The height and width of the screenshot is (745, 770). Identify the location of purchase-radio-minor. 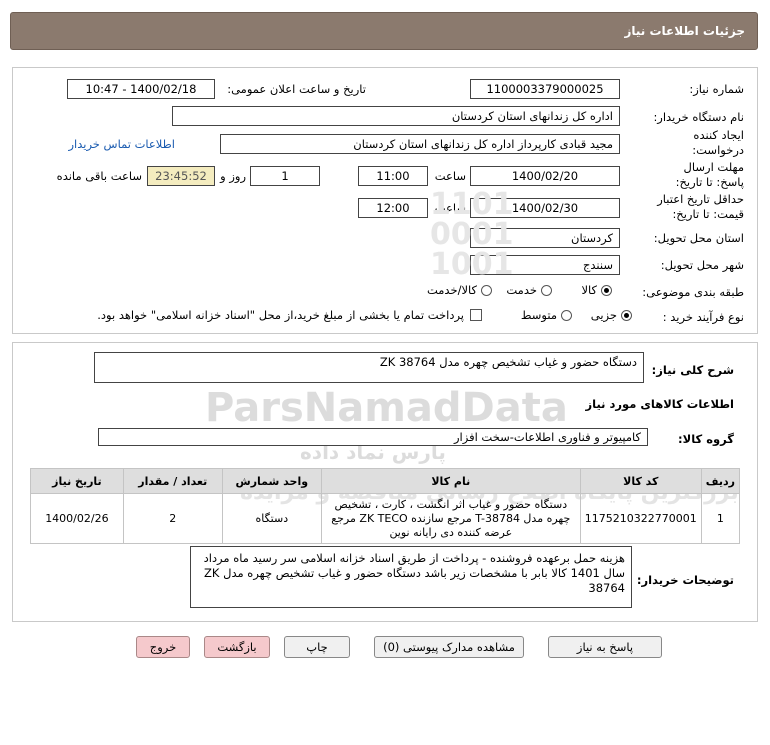
(626, 315).